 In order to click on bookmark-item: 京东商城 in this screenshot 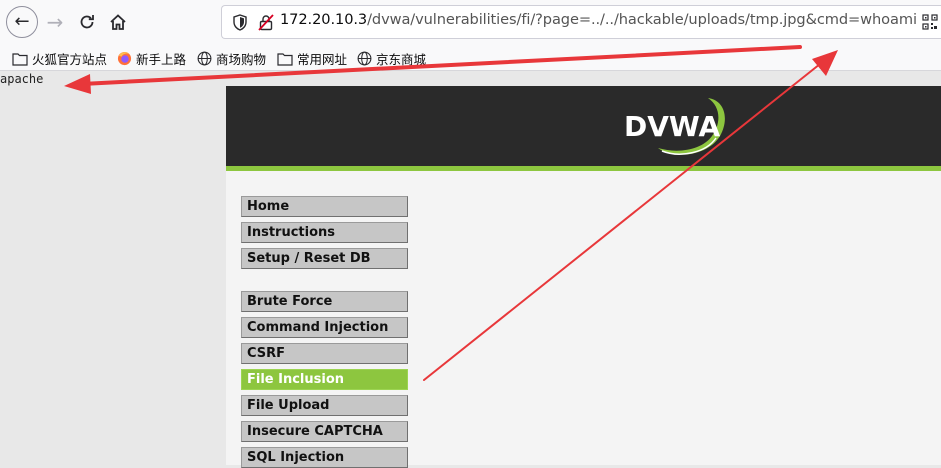, I will do `click(391, 58)`.